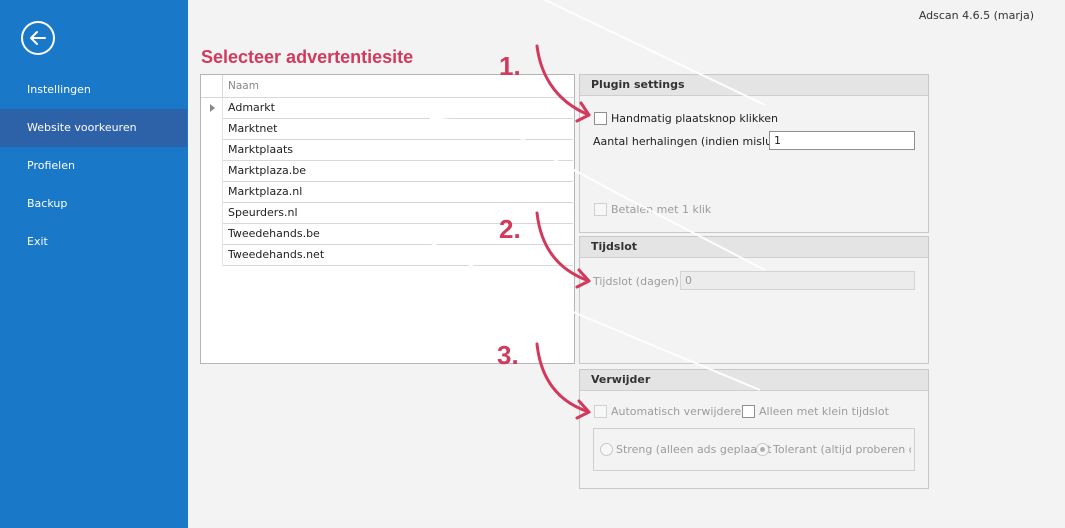  Describe the element at coordinates (679, 411) in the screenshot. I see `auto-delete-label: Automatisch verwijderen` at that location.